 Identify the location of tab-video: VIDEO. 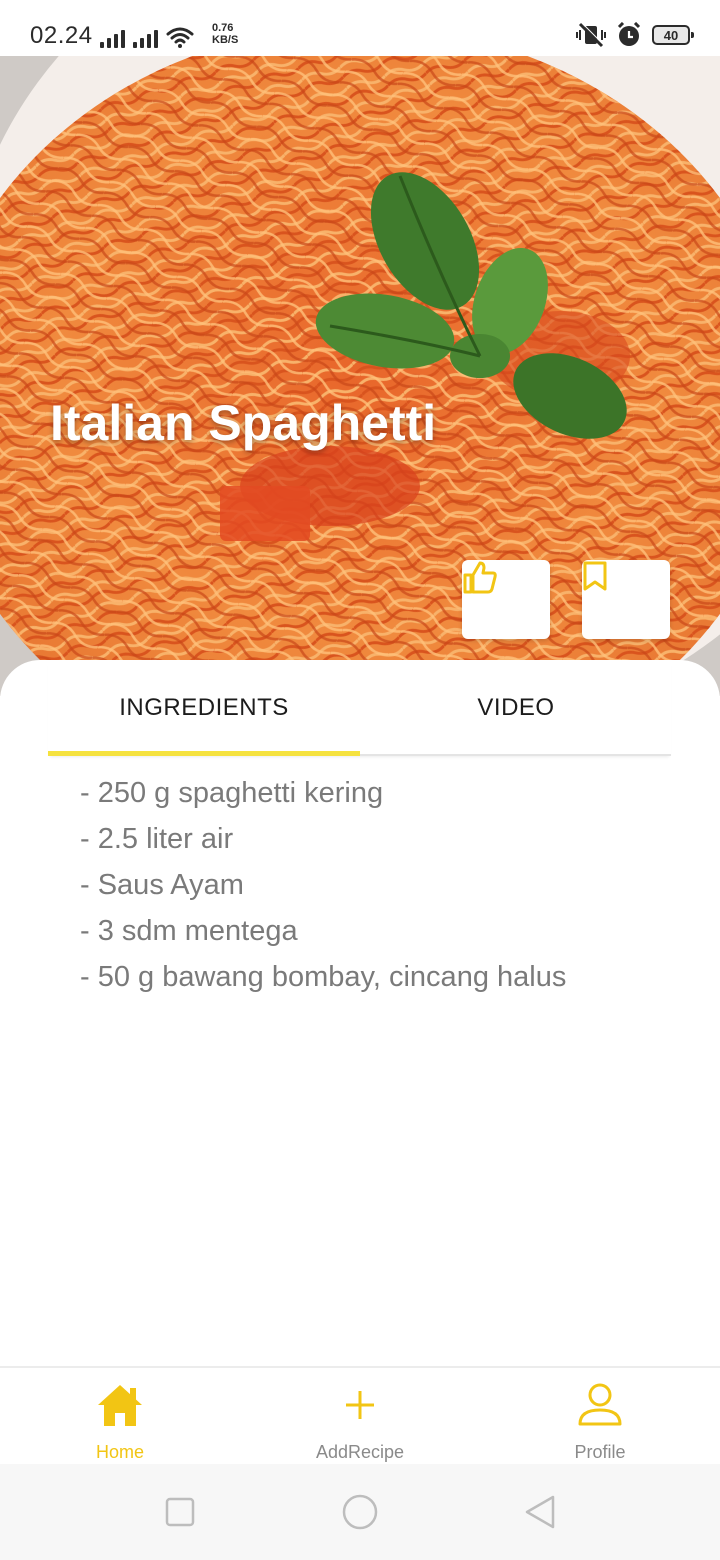
(516, 708).